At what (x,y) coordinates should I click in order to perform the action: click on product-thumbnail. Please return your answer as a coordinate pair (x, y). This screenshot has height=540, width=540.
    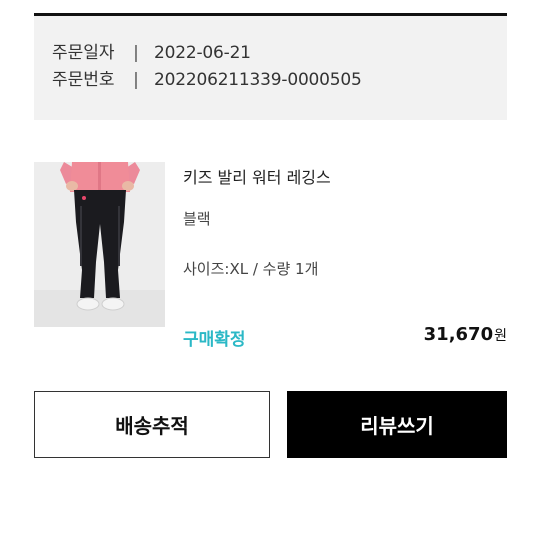
    Looking at the image, I should click on (99, 244).